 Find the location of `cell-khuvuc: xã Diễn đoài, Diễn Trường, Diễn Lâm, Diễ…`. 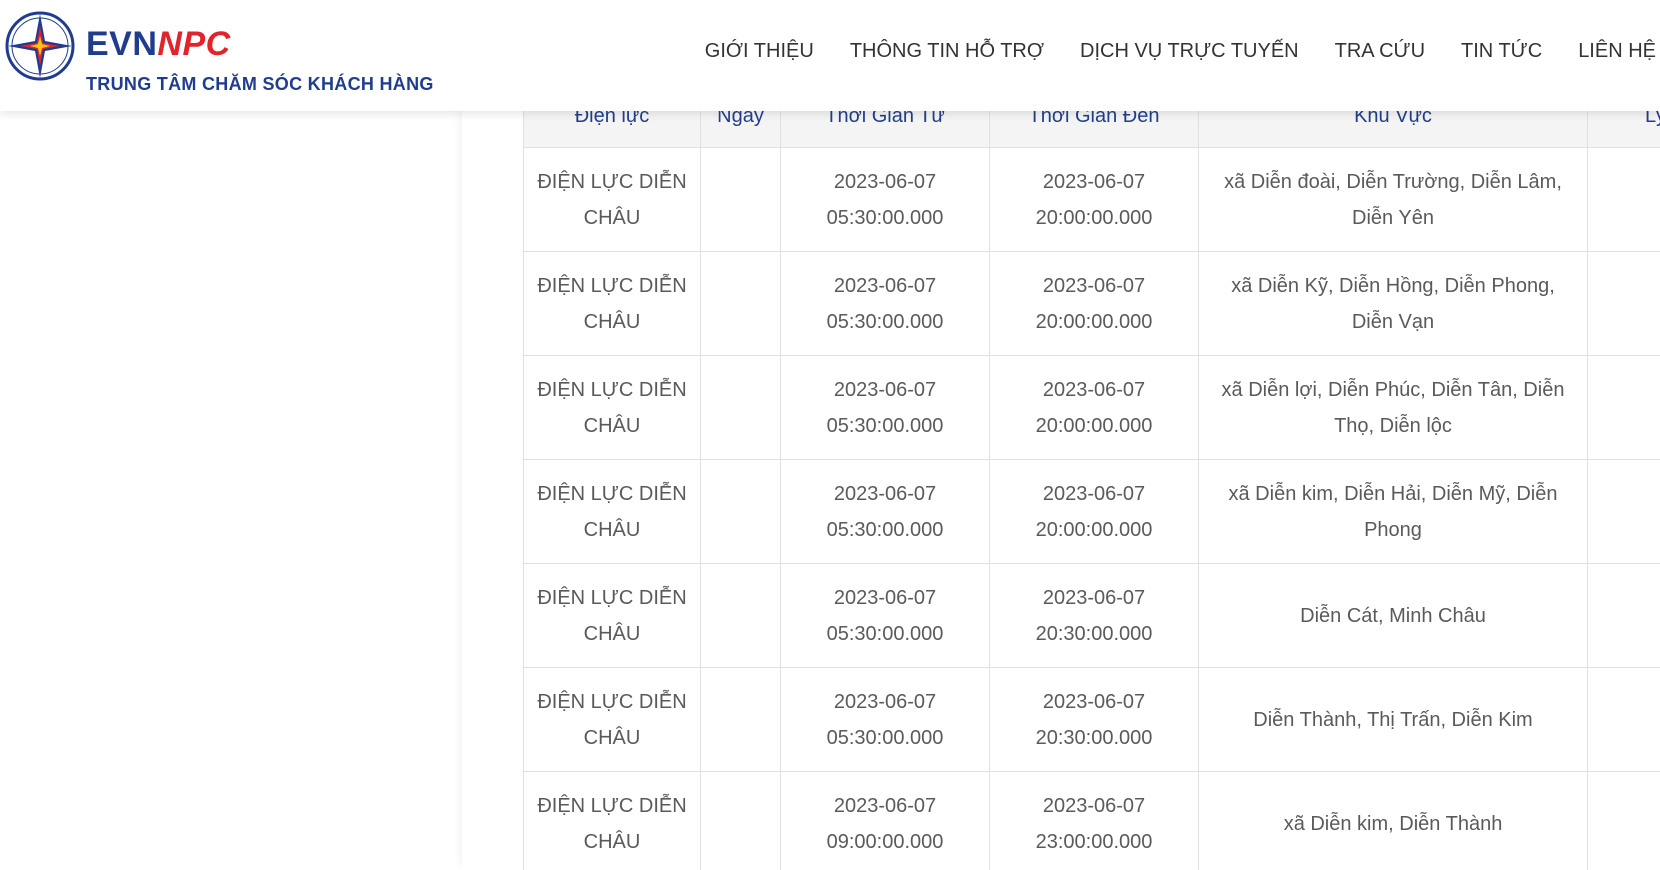

cell-khuvuc: xã Diễn đoài, Diễn Trường, Diễn Lâm, Diễ… is located at coordinates (1393, 199).